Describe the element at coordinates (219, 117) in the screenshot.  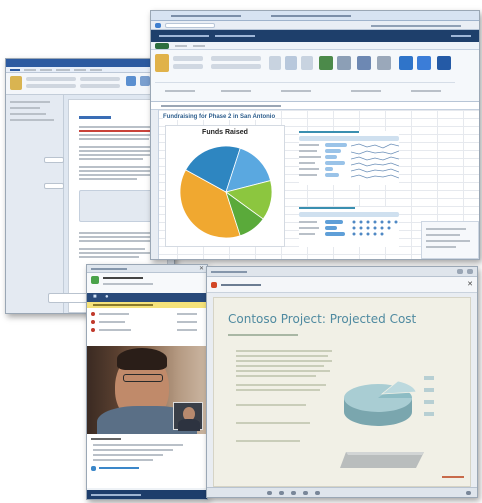
I see `sheet-heading: Fundraising for Phase 2 in San Antonio` at that location.